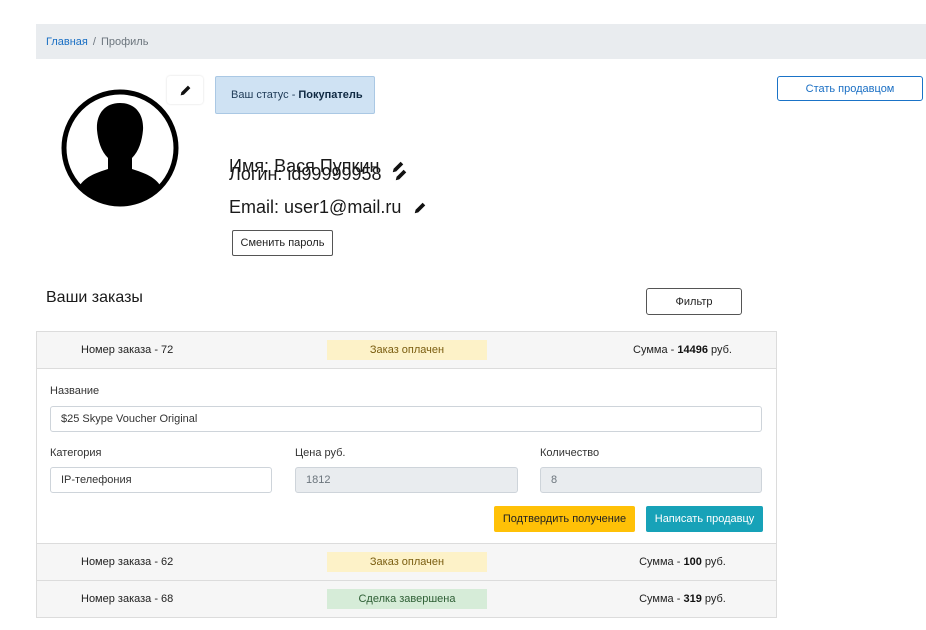 The height and width of the screenshot is (630, 926). What do you see at coordinates (334, 174) in the screenshot?
I see `login-value: id99999958` at bounding box center [334, 174].